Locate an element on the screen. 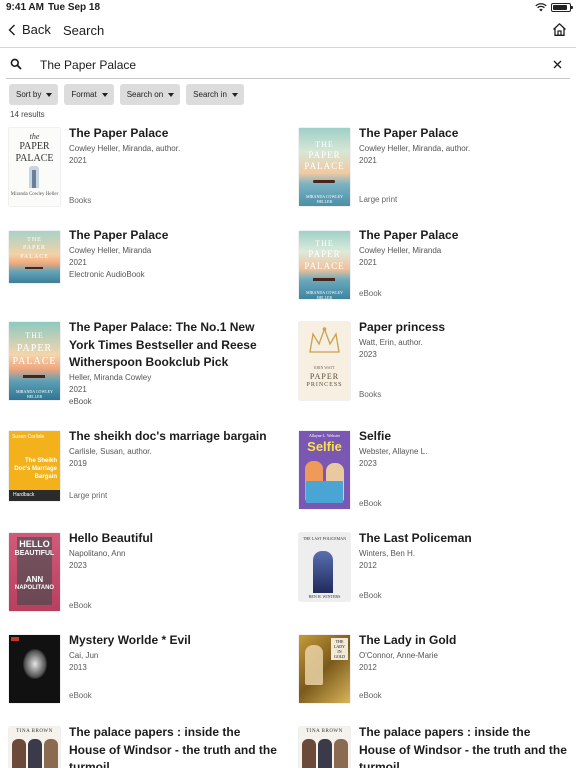  back-button: Back is located at coordinates (29, 29).